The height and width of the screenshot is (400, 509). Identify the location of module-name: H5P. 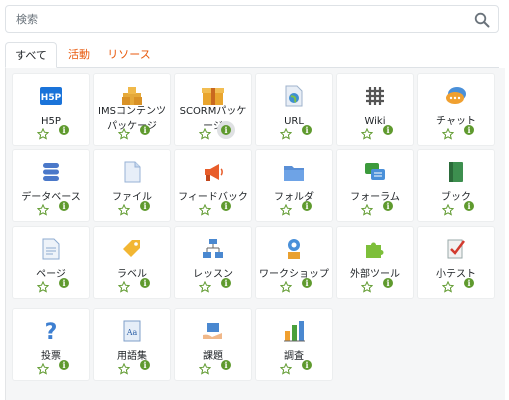
(51, 121).